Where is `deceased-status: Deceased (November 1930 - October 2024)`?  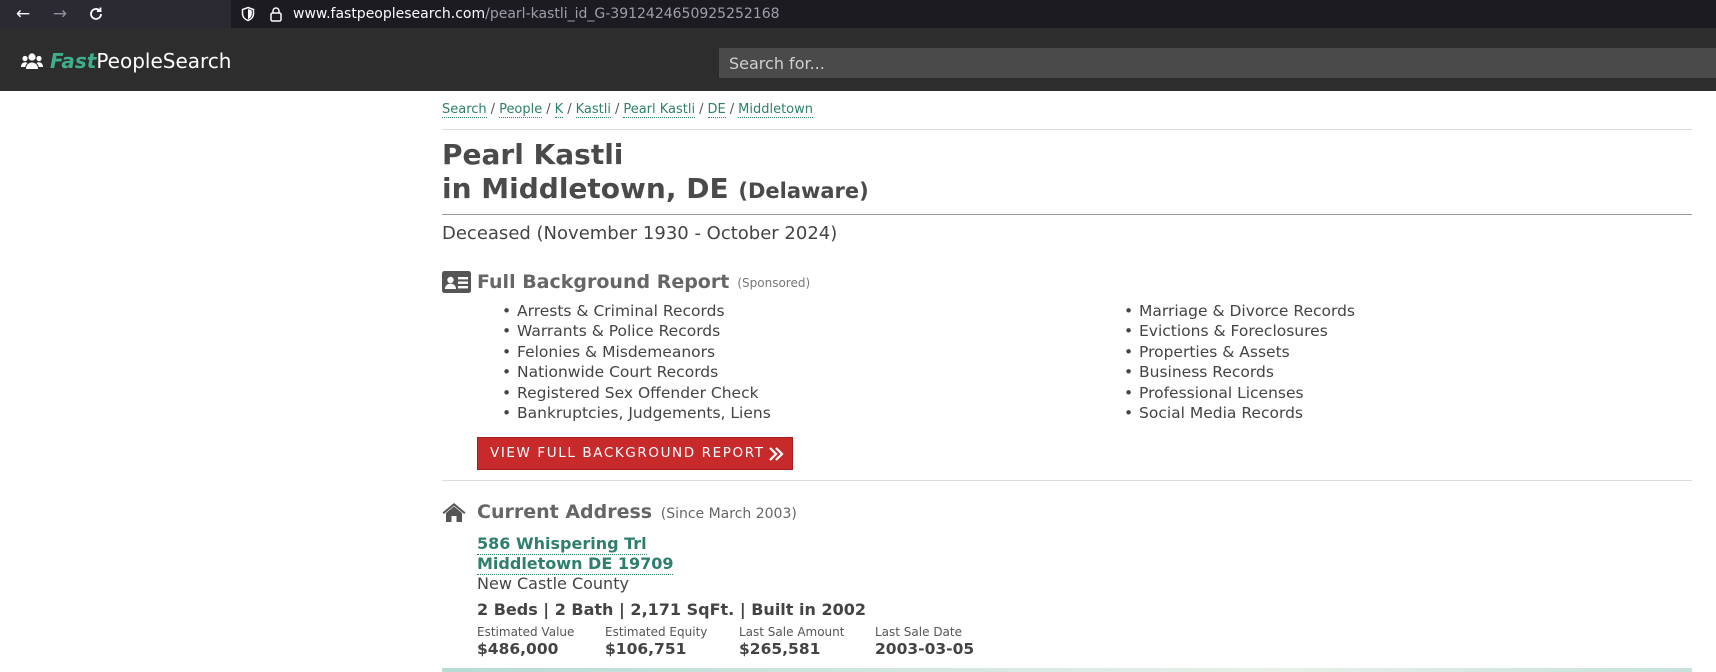
deceased-status: Deceased (November 1930 - October 2024) is located at coordinates (640, 233).